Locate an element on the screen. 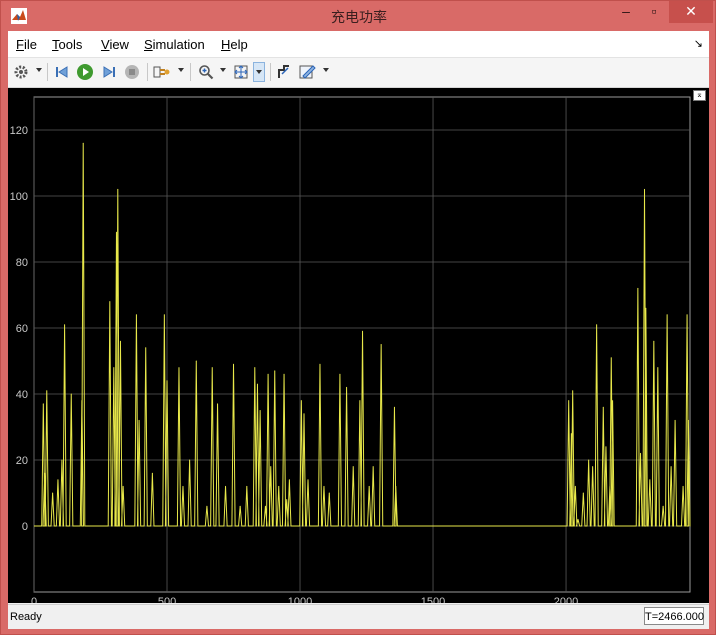 This screenshot has width=716, height=635. menu-bar: File Tools View Simulation Help ↘ is located at coordinates (358, 44).